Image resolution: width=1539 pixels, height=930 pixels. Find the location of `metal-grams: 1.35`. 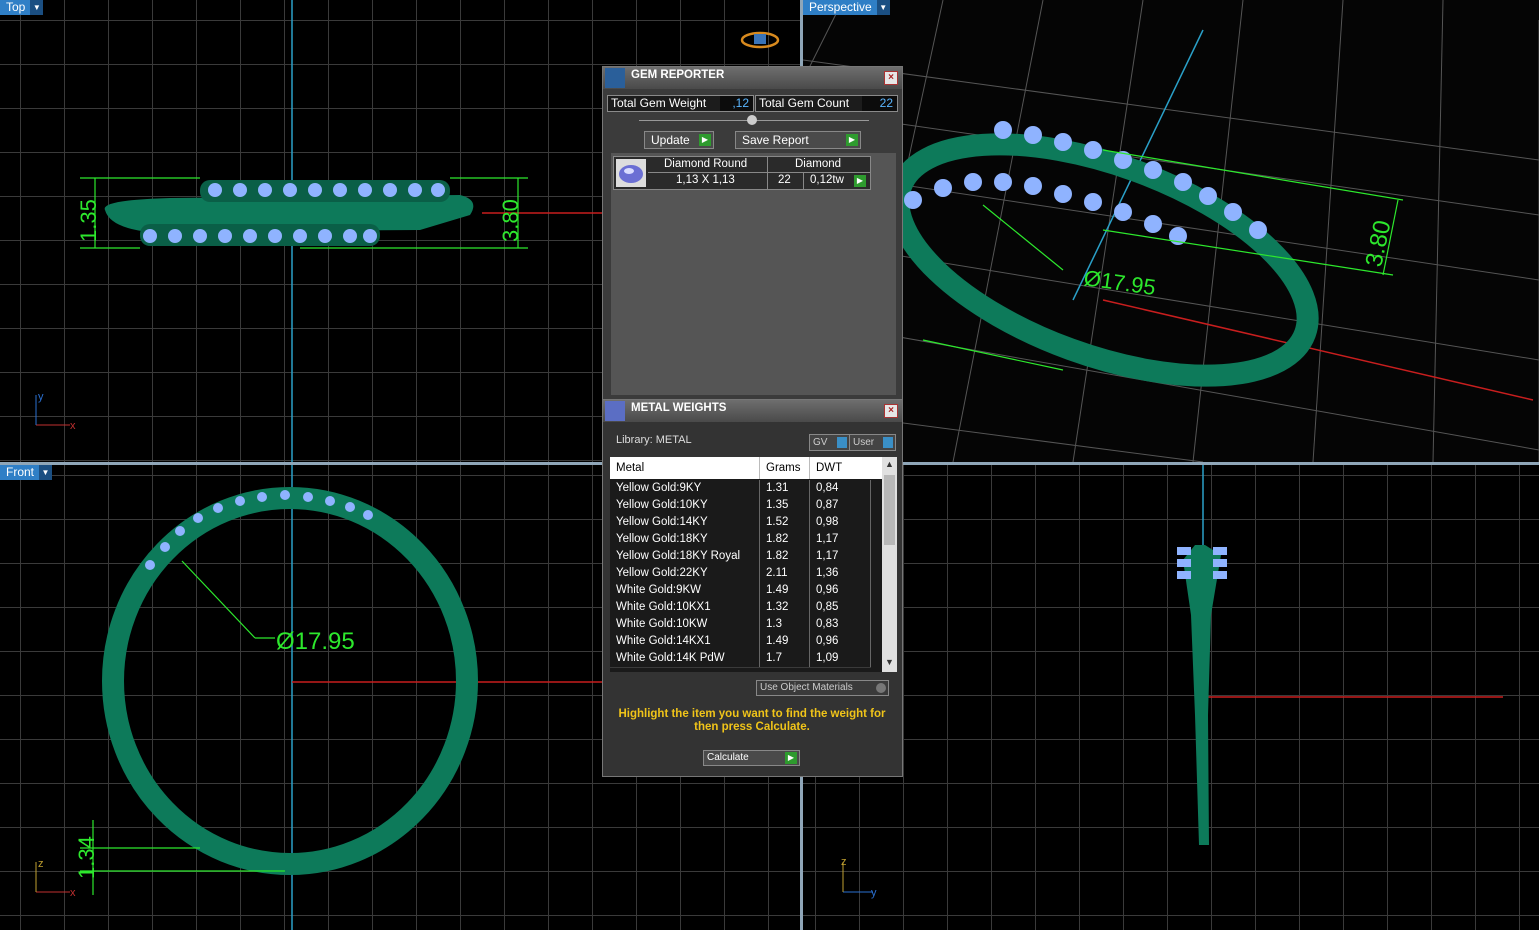

metal-grams: 1.35 is located at coordinates (777, 505).